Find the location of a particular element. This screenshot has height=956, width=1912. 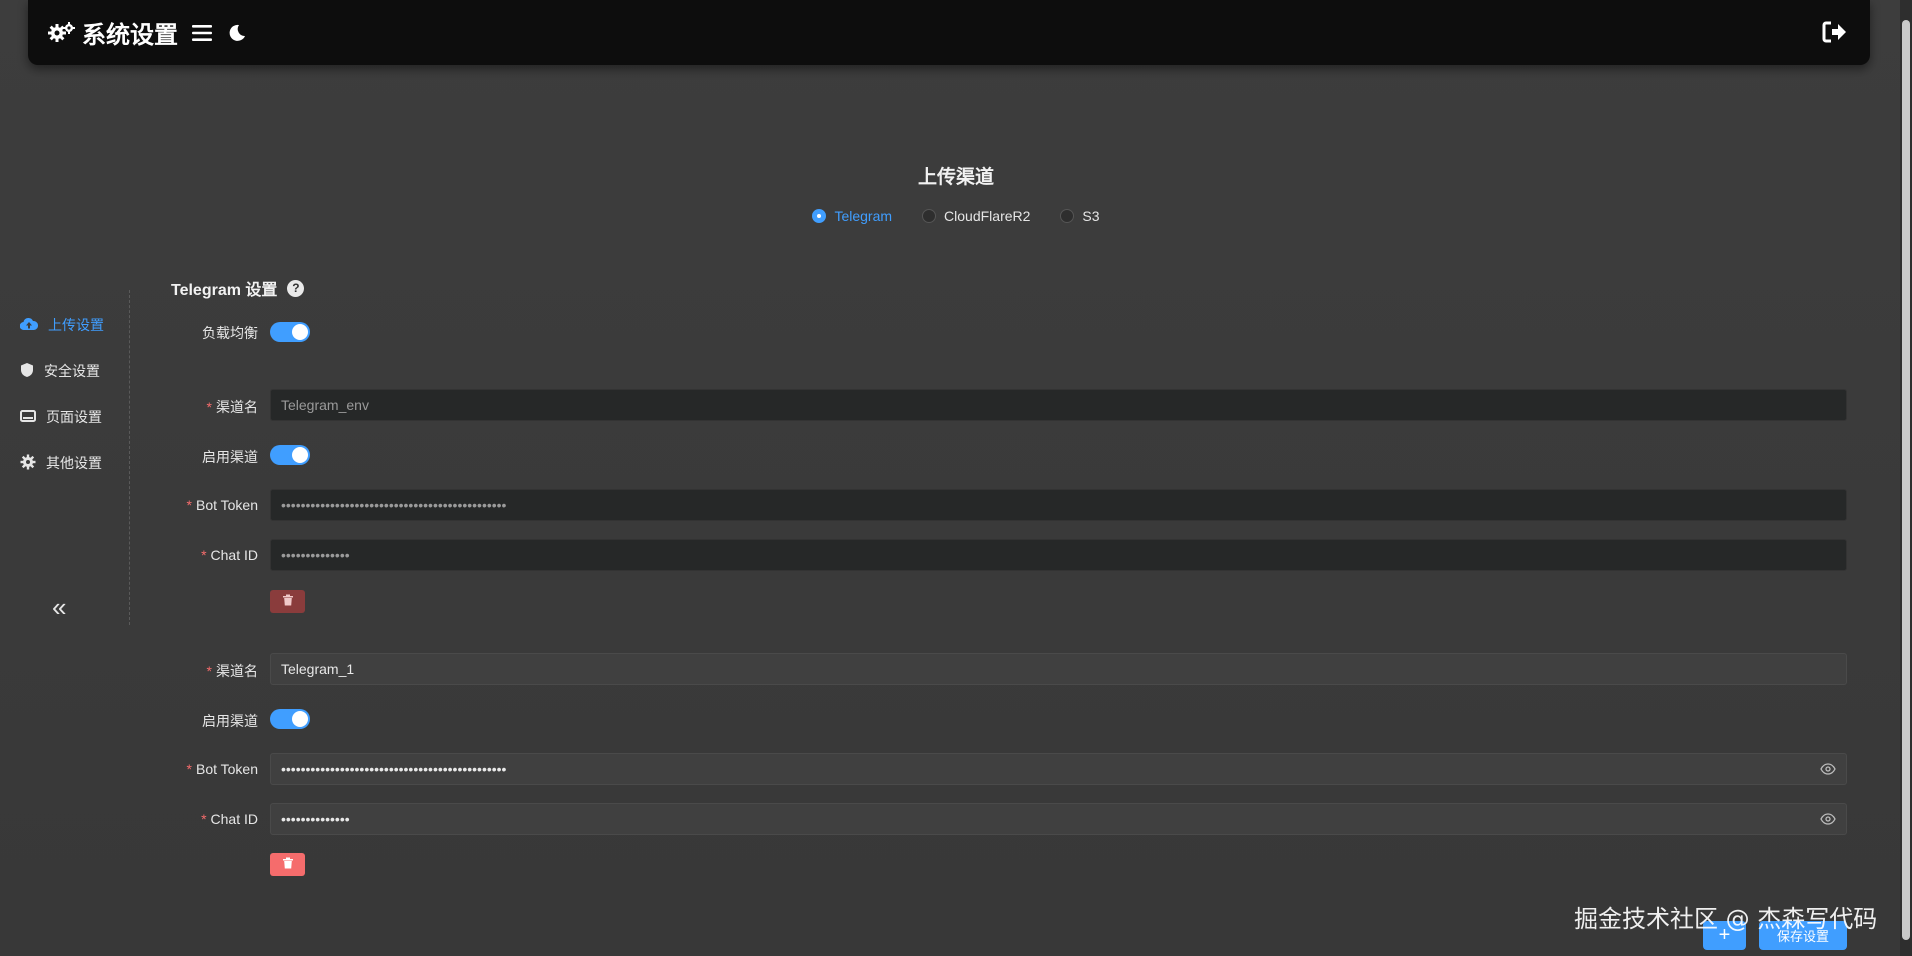

logout-icon is located at coordinates (1835, 32).